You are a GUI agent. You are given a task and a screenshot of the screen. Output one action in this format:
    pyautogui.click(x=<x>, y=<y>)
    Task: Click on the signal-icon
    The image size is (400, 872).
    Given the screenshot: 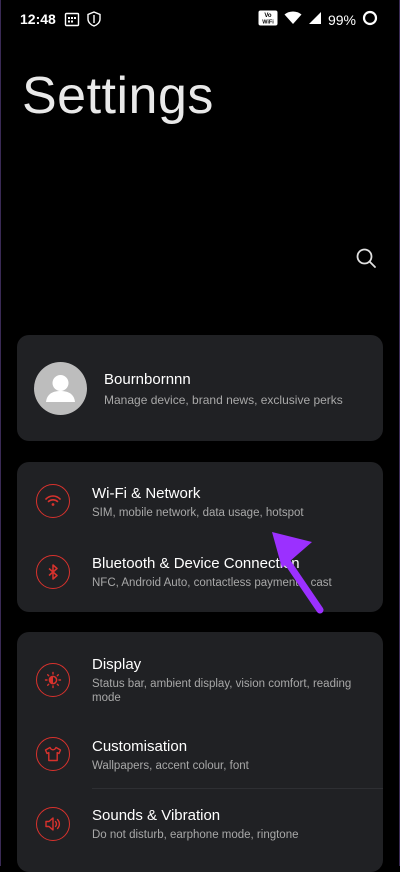 What is the action you would take?
    pyautogui.click(x=315, y=19)
    